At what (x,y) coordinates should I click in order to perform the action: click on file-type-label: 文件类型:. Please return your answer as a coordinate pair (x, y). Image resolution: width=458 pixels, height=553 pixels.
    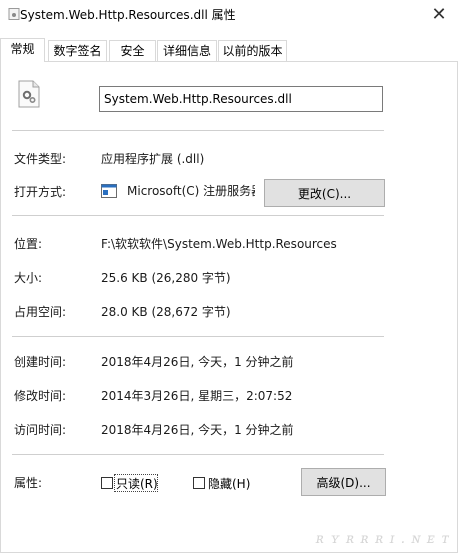
    Looking at the image, I should click on (40, 159).